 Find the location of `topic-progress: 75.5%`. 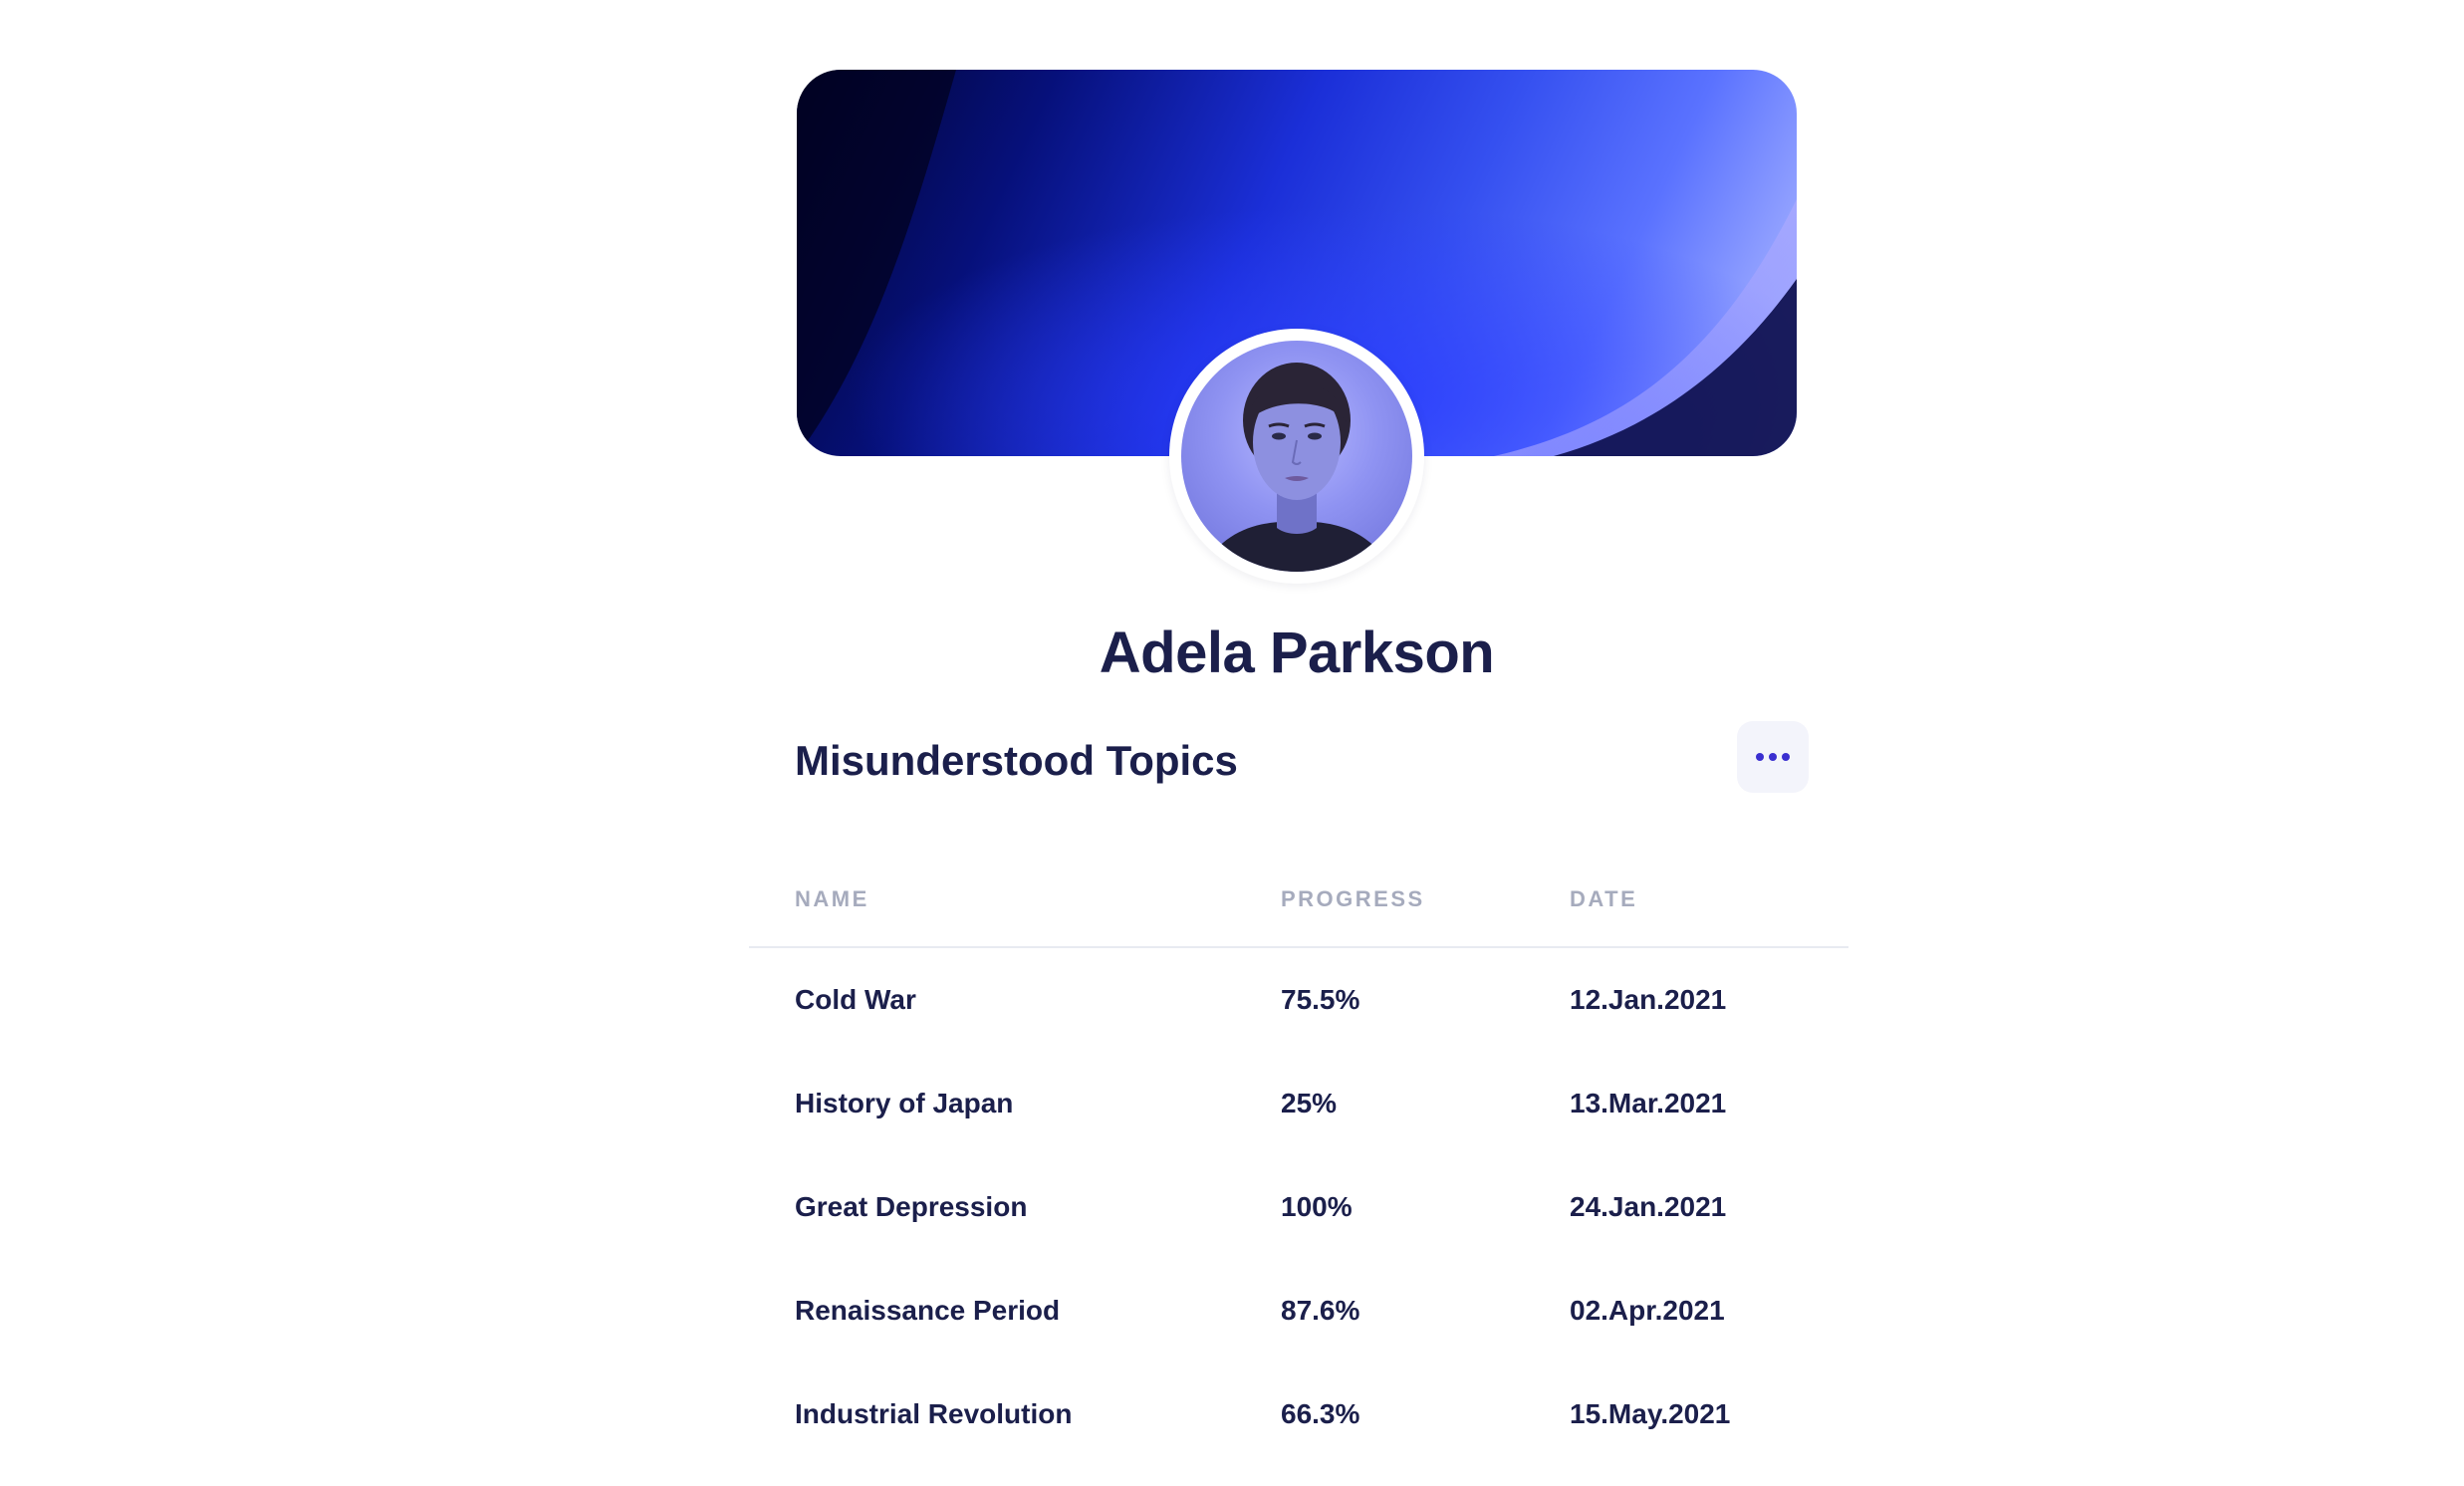

topic-progress: 75.5% is located at coordinates (1320, 999).